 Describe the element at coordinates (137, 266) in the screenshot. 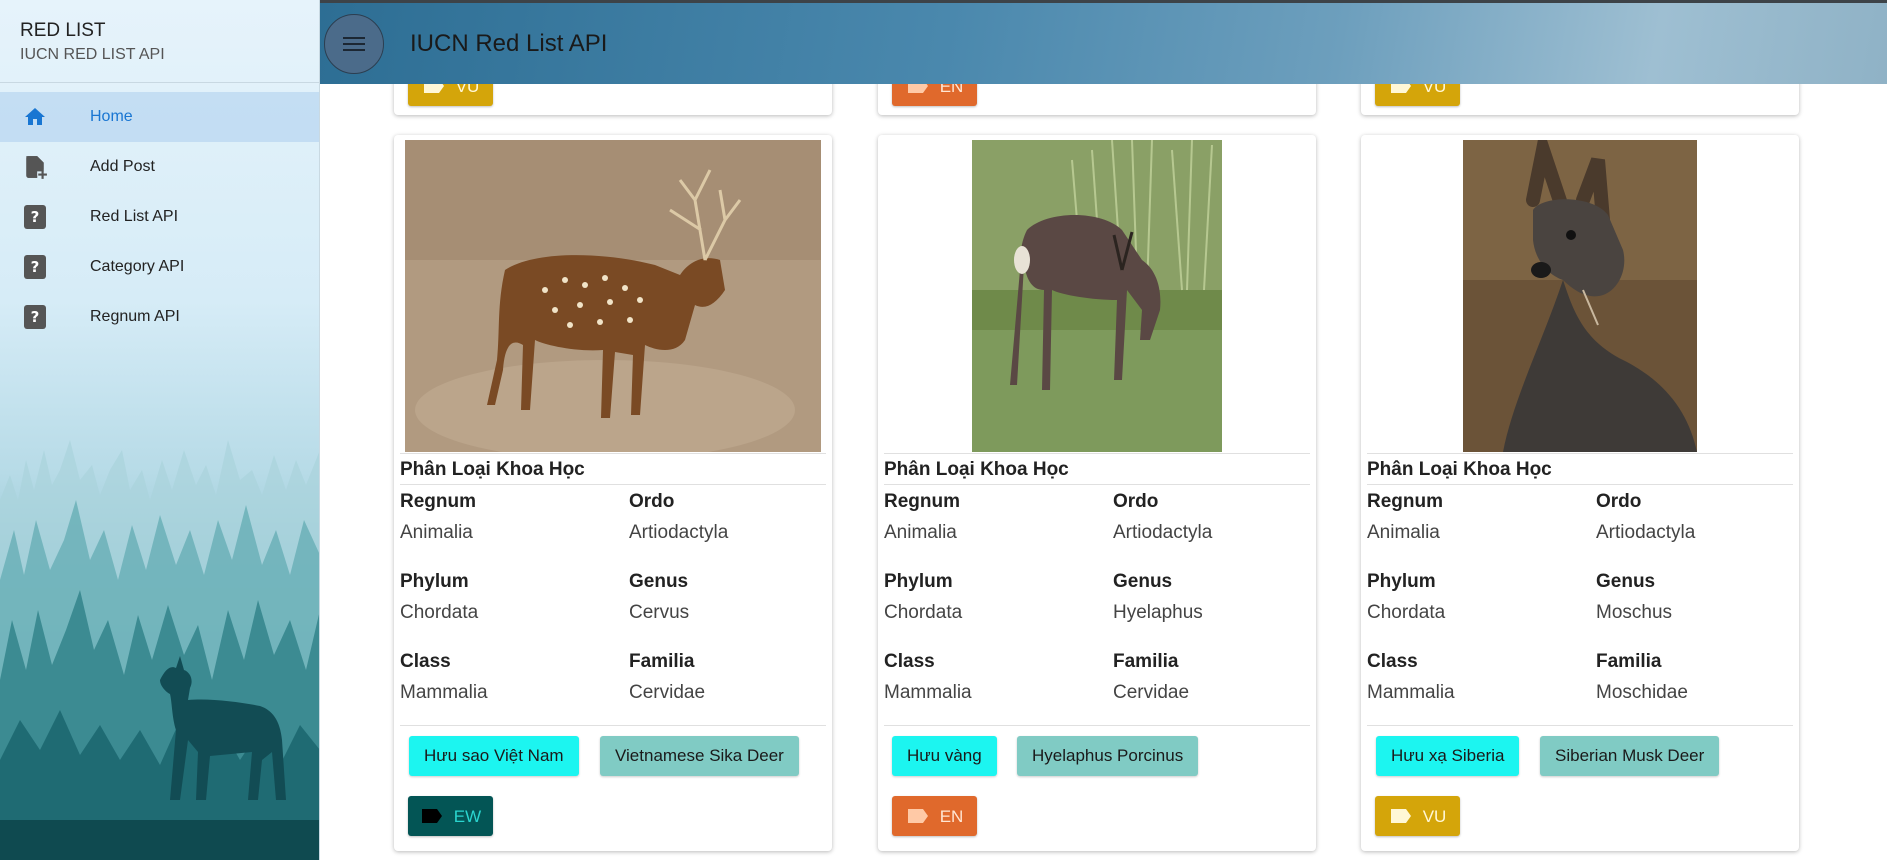

I see `sidebar-item-label: Category API` at that location.